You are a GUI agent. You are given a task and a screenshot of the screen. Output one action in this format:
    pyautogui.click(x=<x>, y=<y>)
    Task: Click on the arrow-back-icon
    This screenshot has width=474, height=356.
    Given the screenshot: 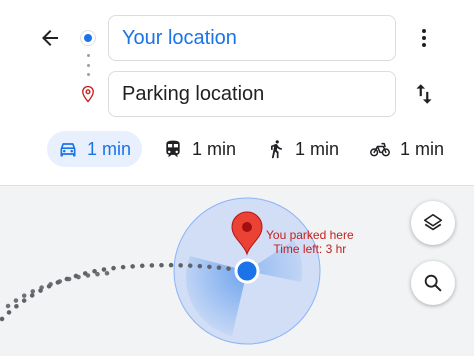 What is the action you would take?
    pyautogui.click(x=50, y=38)
    